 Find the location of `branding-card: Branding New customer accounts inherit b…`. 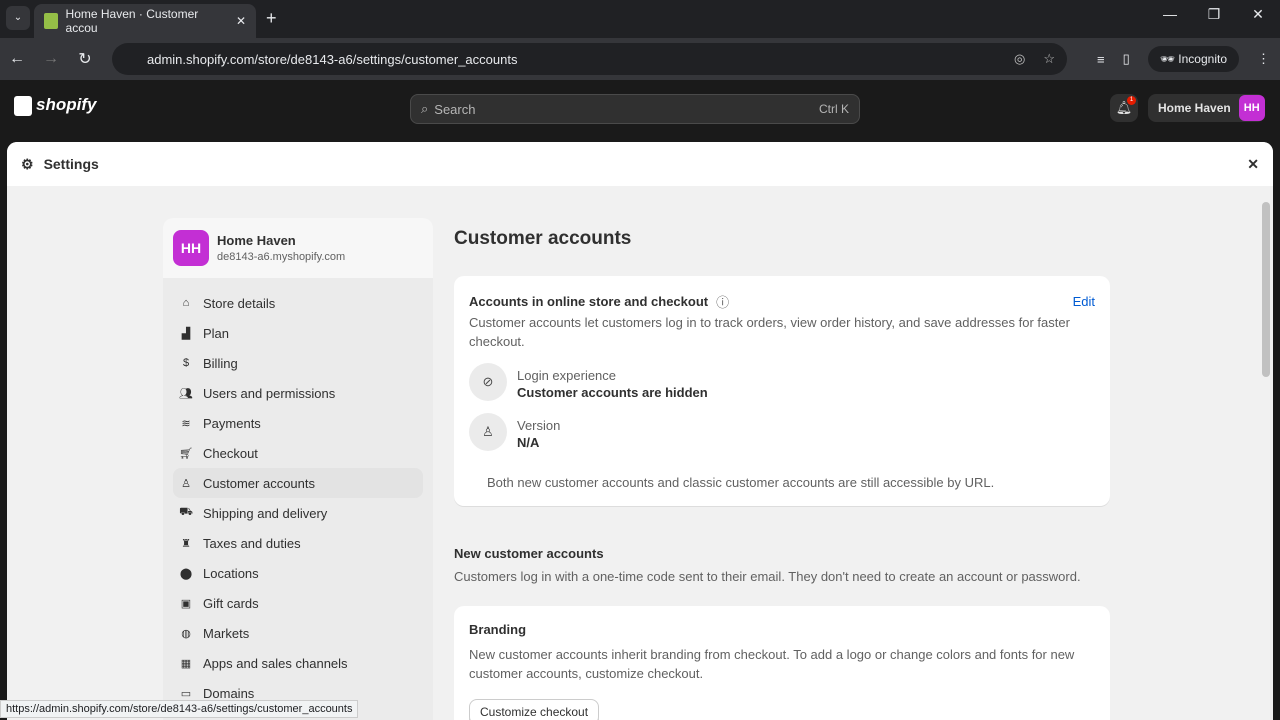

branding-card: Branding New customer accounts inherit b… is located at coordinates (782, 663).